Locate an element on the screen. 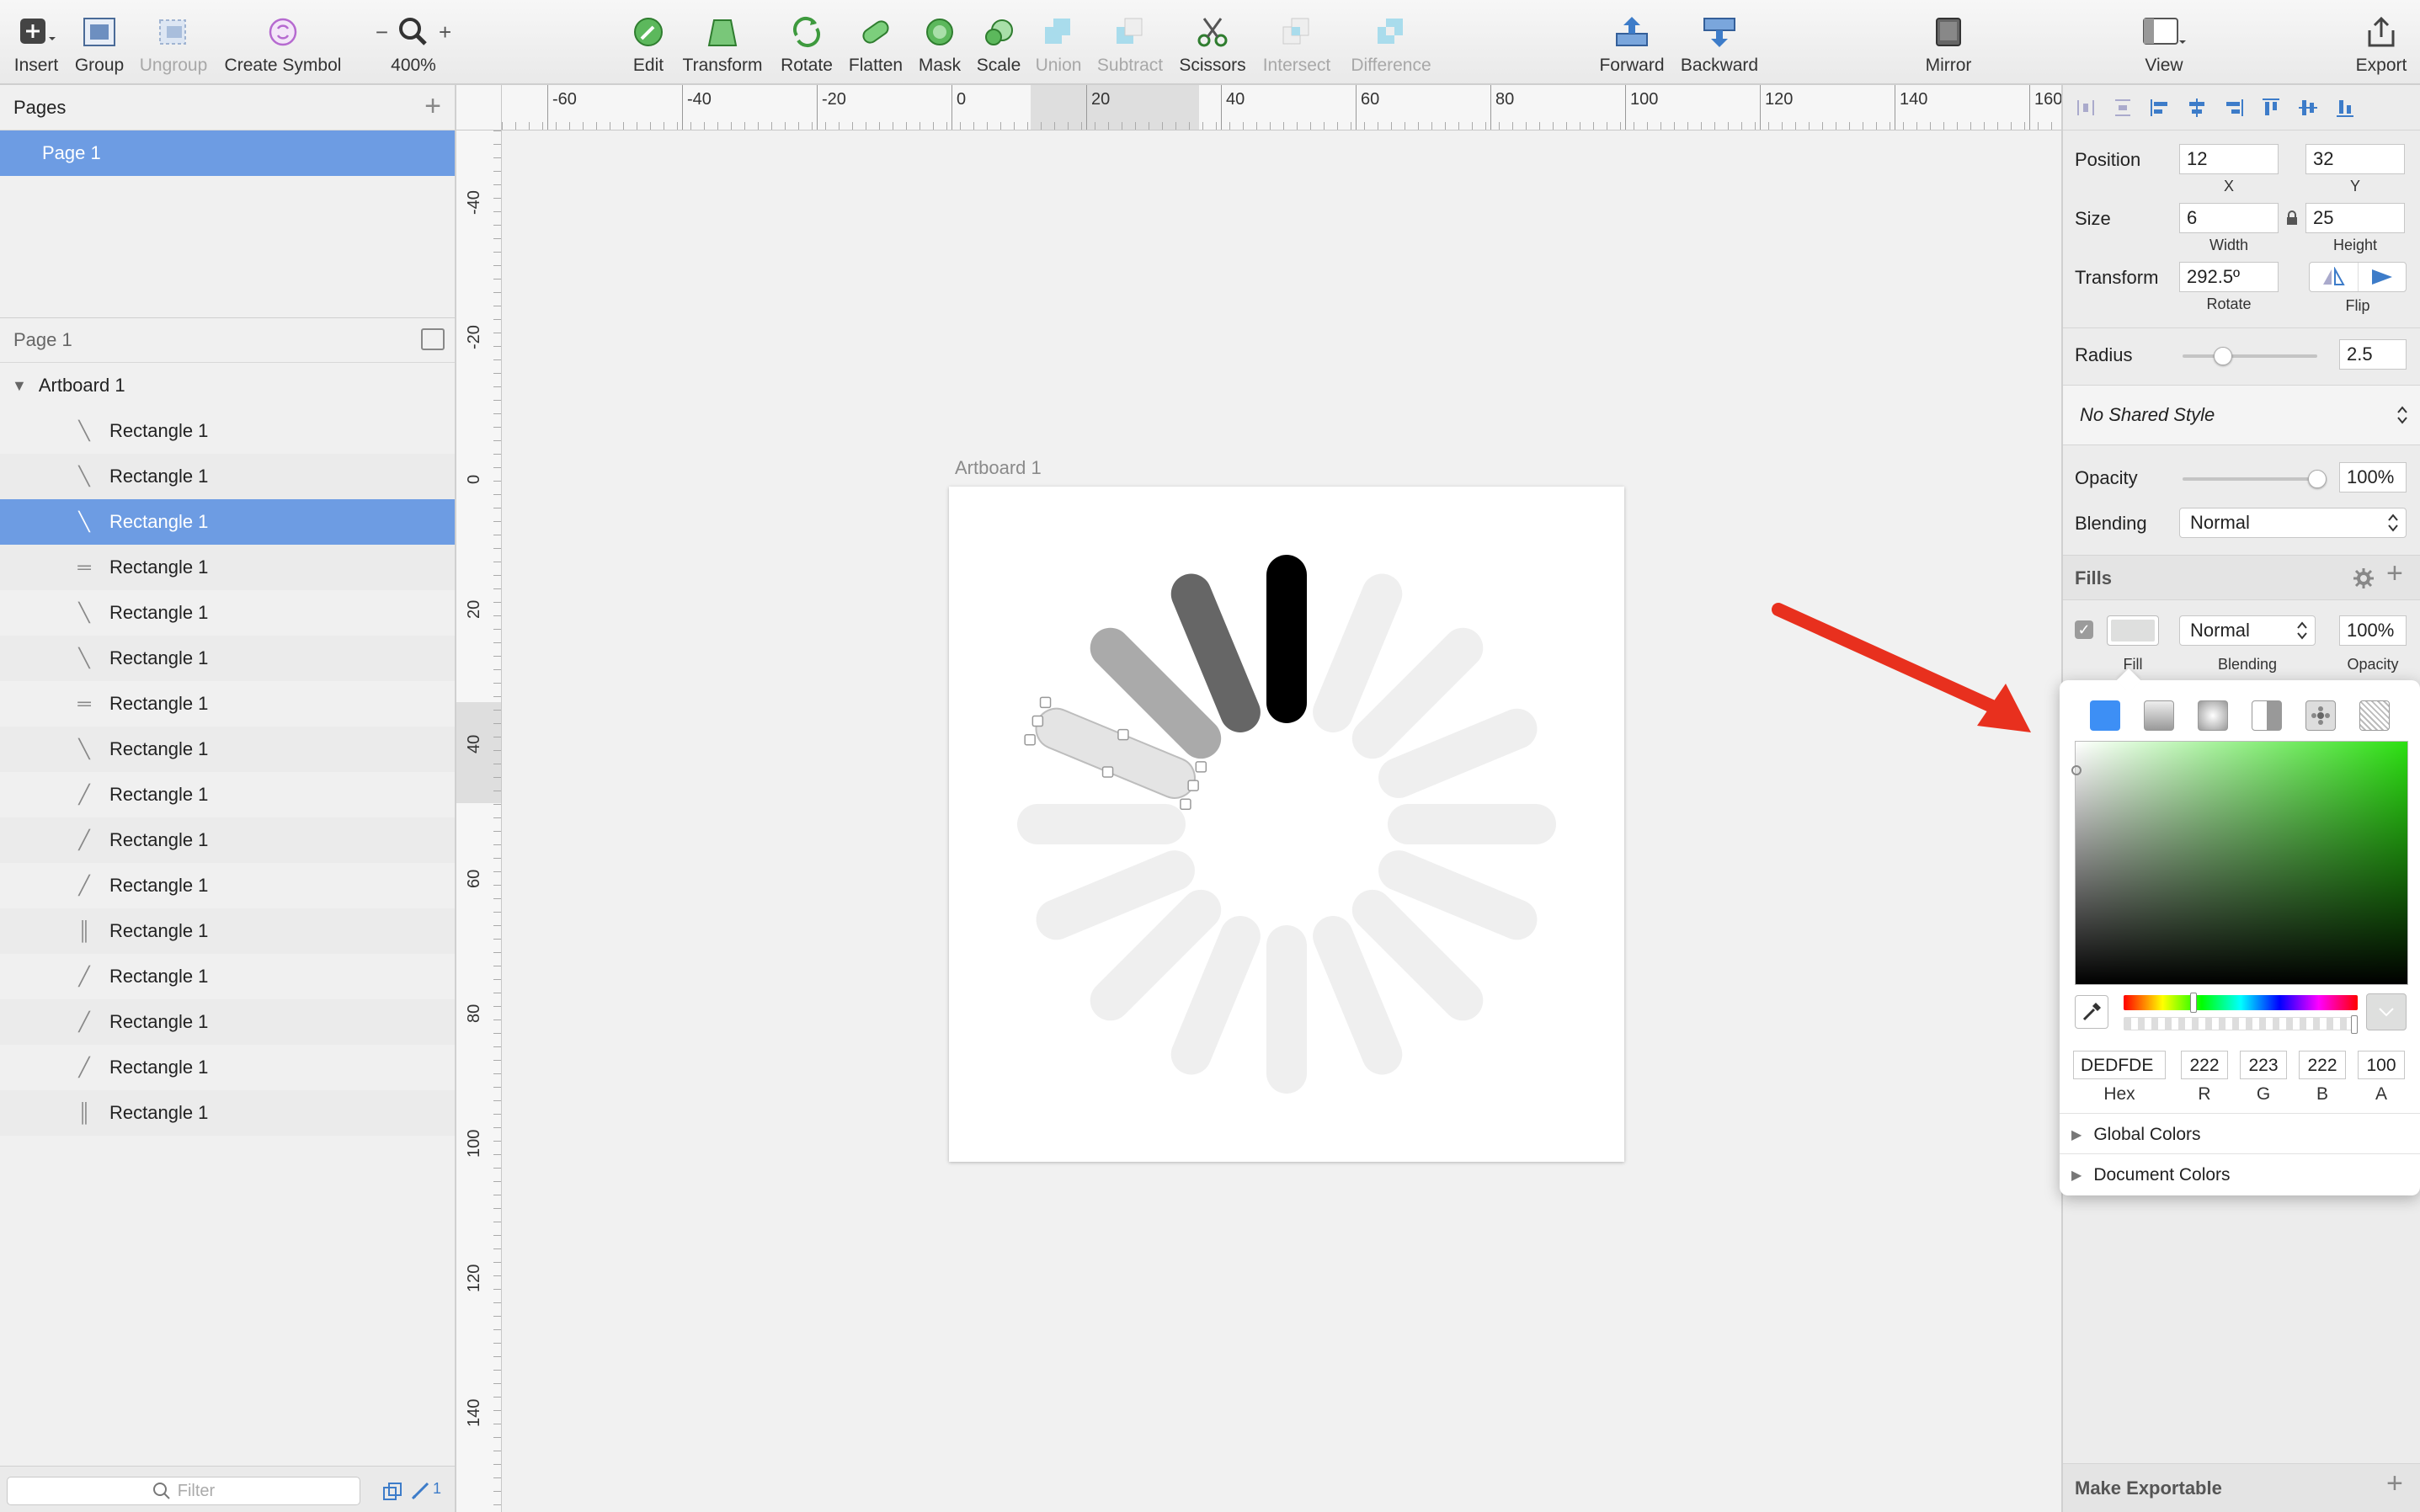 This screenshot has width=2420, height=1512. opacity-field: 100% is located at coordinates (2373, 477).